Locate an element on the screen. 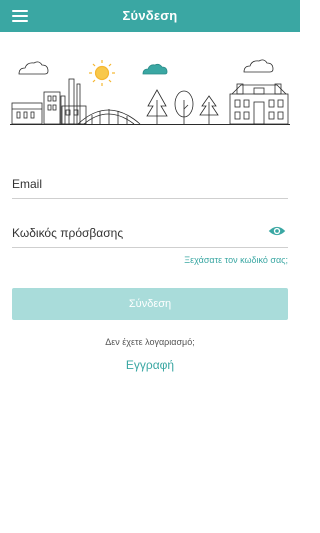 The image size is (320, 533). register-link: Εγγραφή is located at coordinates (150, 365).